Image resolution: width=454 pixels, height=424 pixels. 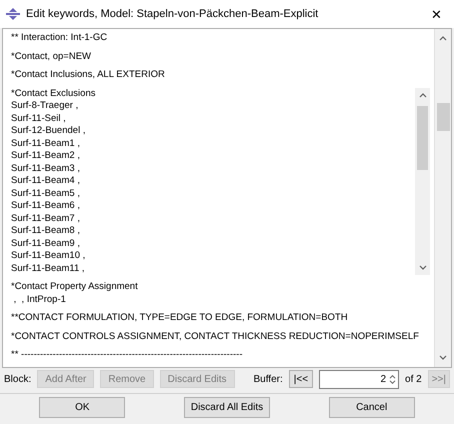 I want to click on keyword-line: , , IntProp-1, so click(x=39, y=300).